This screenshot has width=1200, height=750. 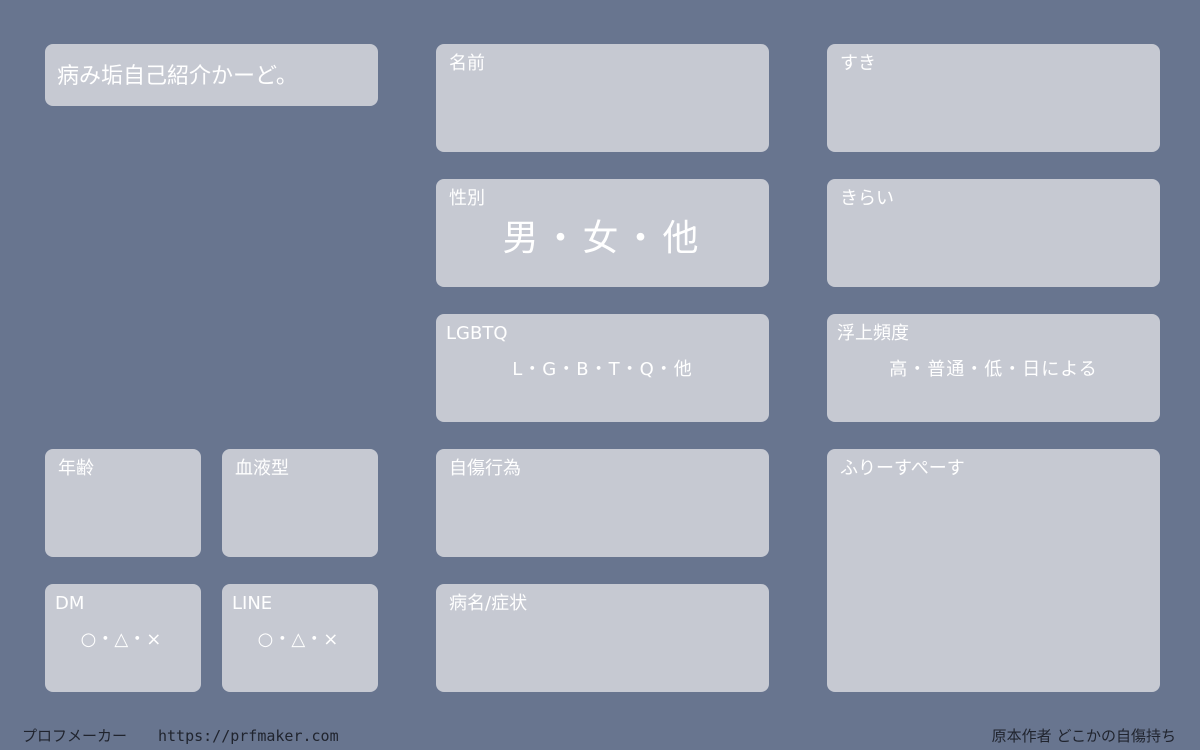 I want to click on maker-url: https://prfmaker.com, so click(x=248, y=736).